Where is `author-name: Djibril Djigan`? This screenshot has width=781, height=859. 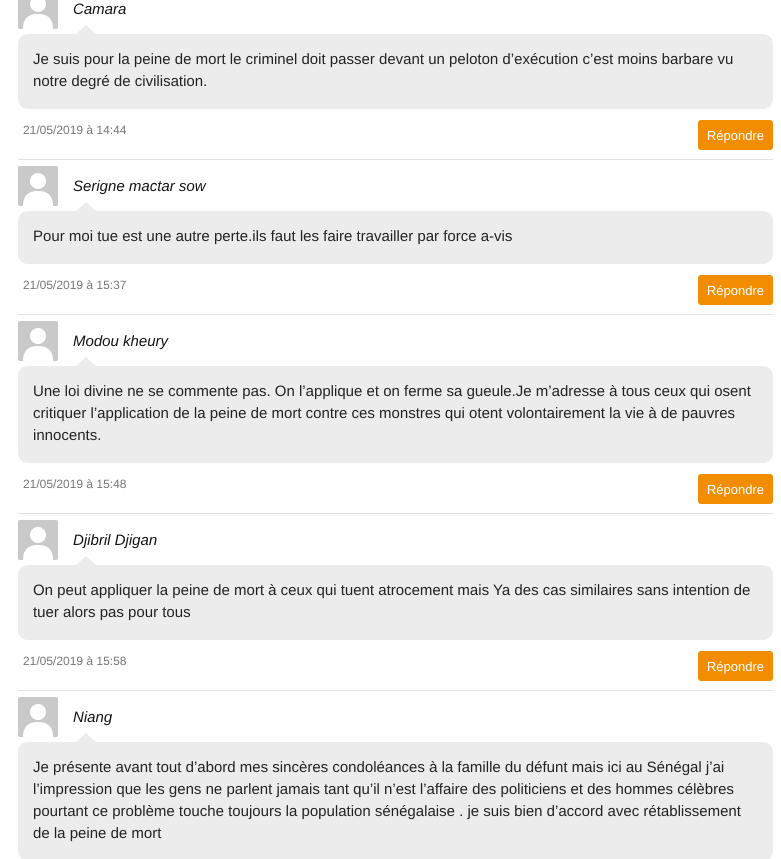 author-name: Djibril Djigan is located at coordinates (115, 540).